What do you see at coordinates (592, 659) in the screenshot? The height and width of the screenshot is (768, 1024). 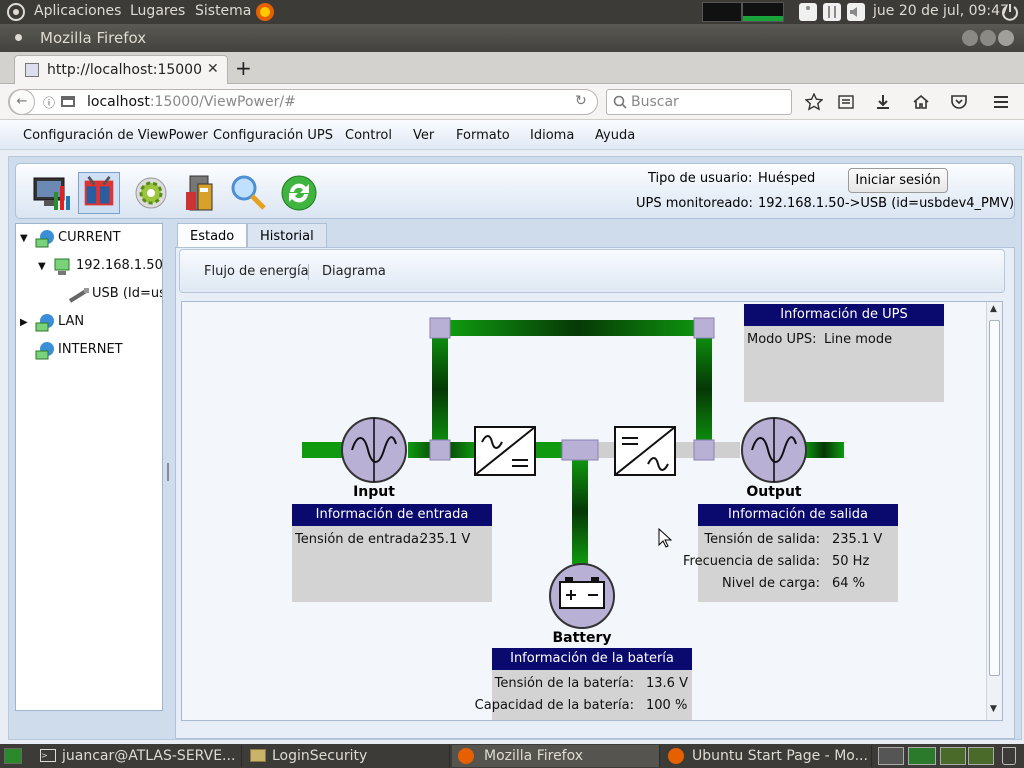 I see `battery-info-title: Información de la batería` at bounding box center [592, 659].